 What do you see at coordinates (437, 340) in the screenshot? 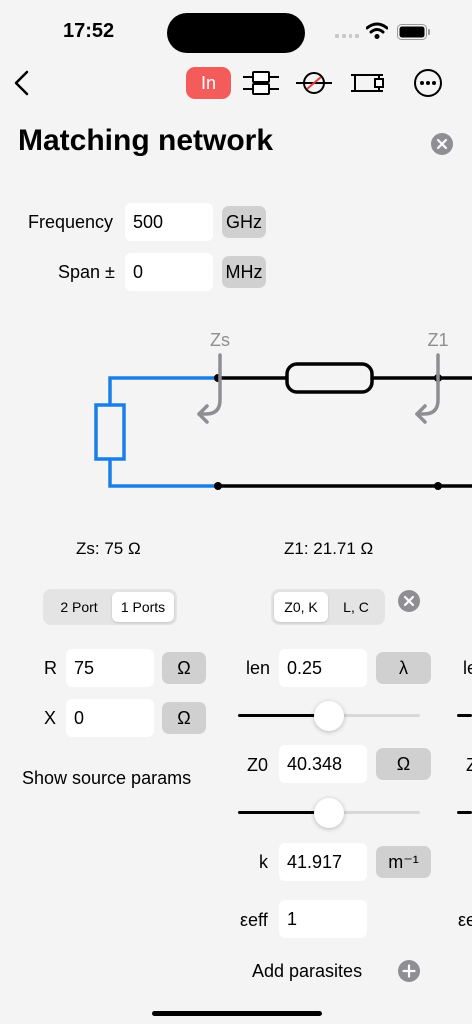
I see `svg-text: Z1` at bounding box center [437, 340].